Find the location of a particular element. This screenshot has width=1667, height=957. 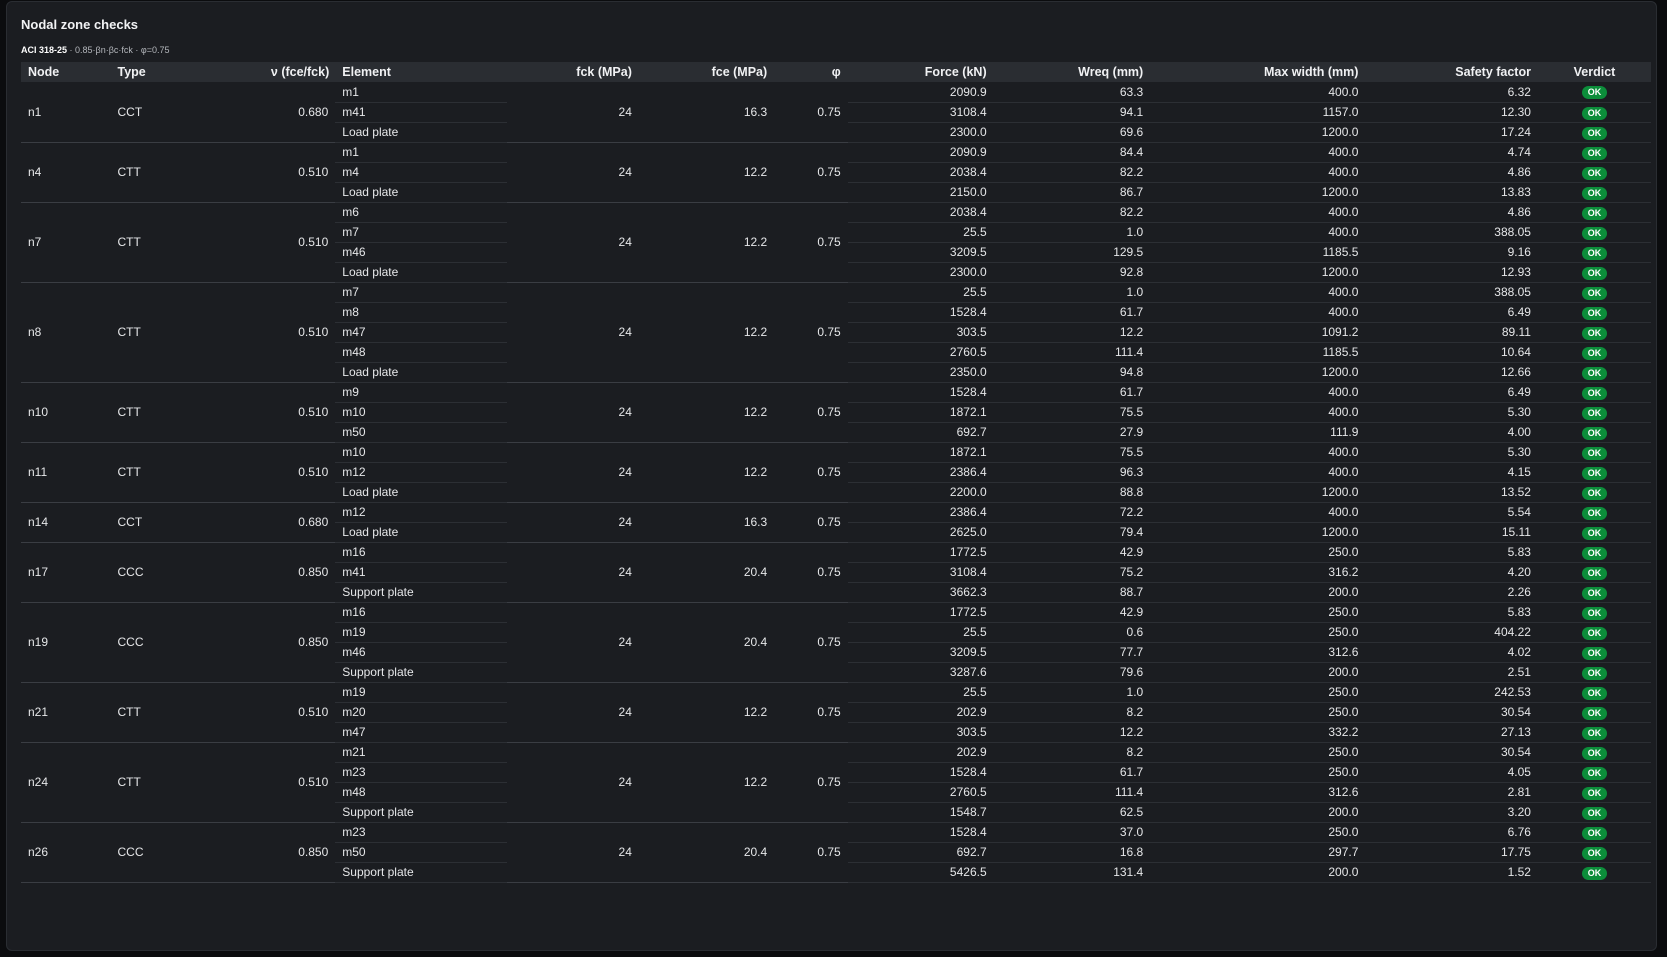

header-phi: φ is located at coordinates (811, 72).